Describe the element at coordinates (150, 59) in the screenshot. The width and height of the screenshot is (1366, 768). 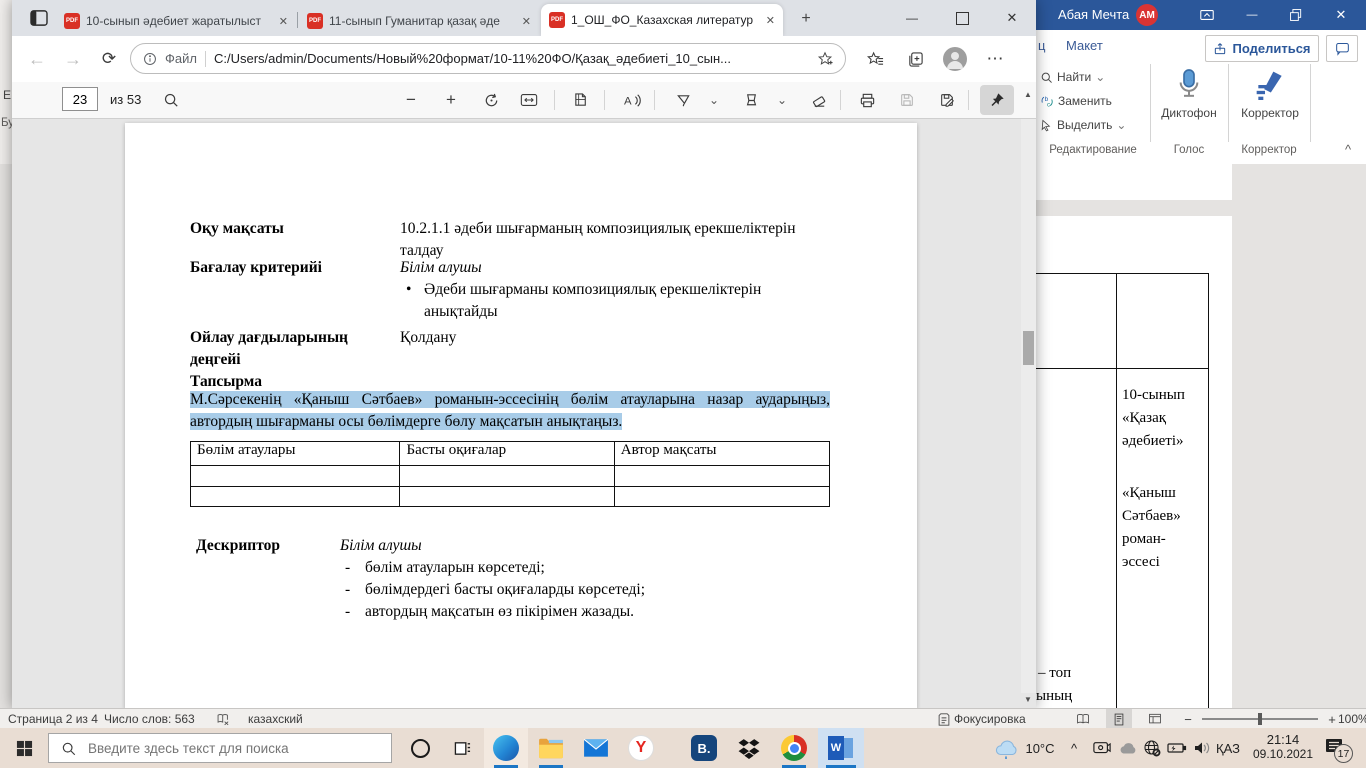
I see `info-icon` at that location.